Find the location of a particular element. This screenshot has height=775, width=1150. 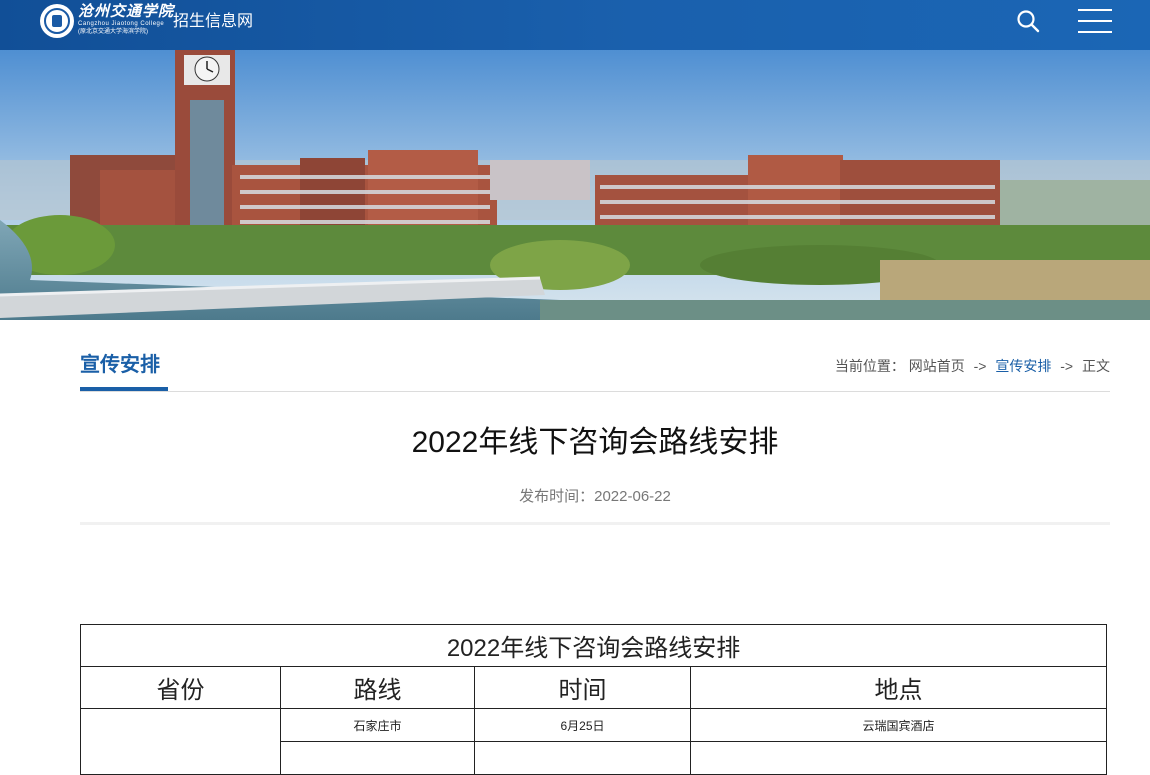

seal-core is located at coordinates (57, 21).